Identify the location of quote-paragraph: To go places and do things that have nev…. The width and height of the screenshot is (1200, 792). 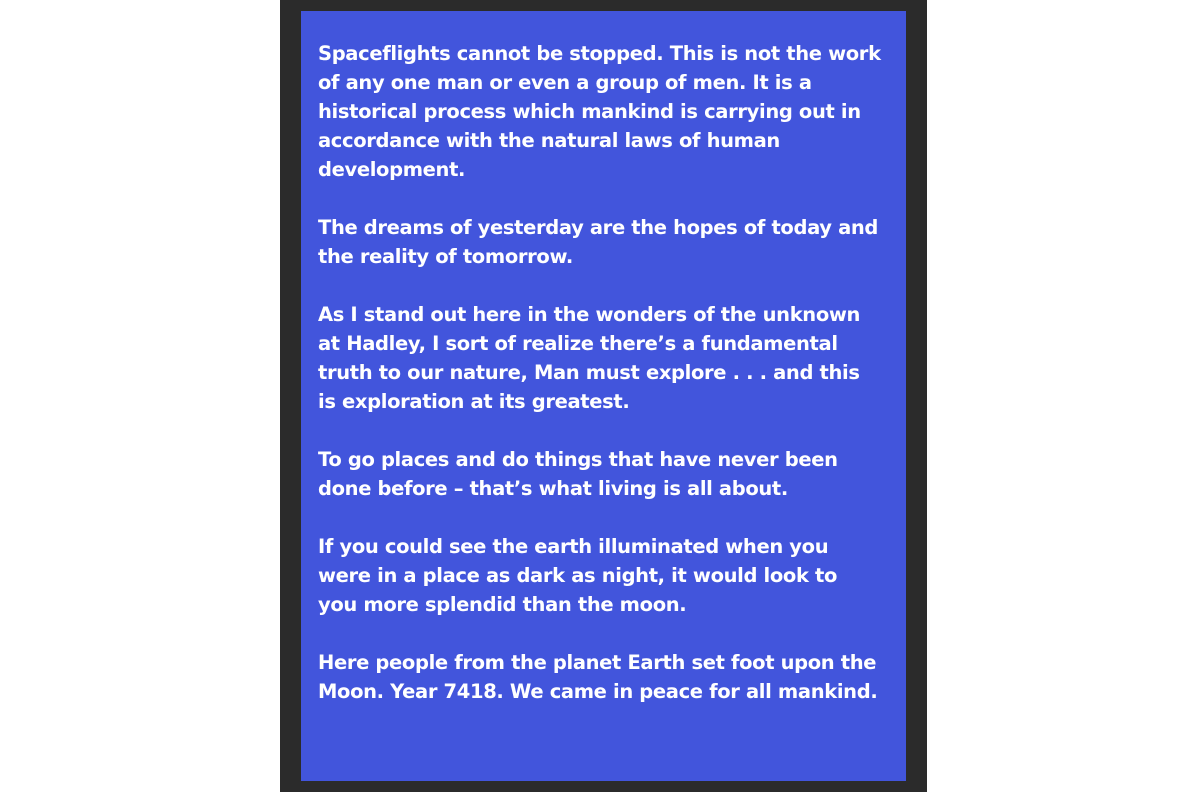
(578, 474).